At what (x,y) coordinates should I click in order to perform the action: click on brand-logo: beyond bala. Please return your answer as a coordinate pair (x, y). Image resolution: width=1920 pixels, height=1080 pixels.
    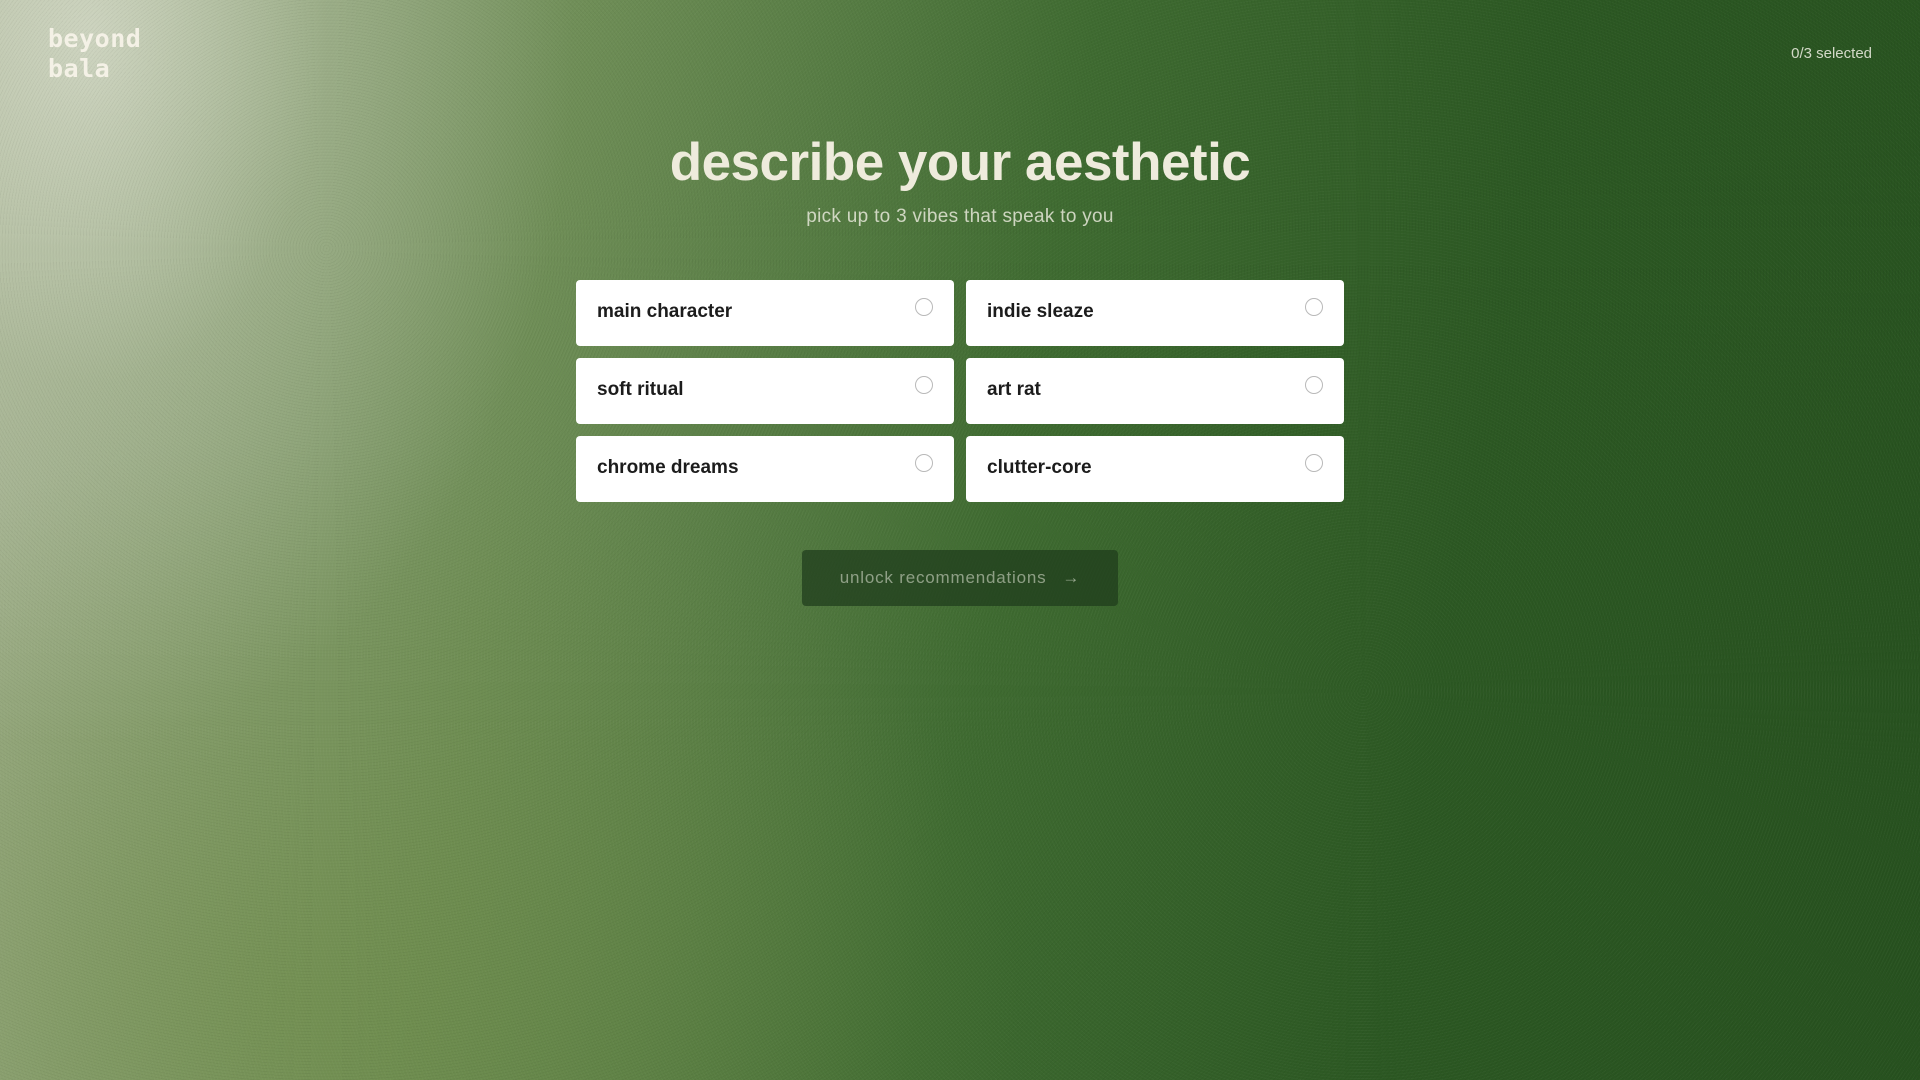
    Looking at the image, I should click on (94, 54).